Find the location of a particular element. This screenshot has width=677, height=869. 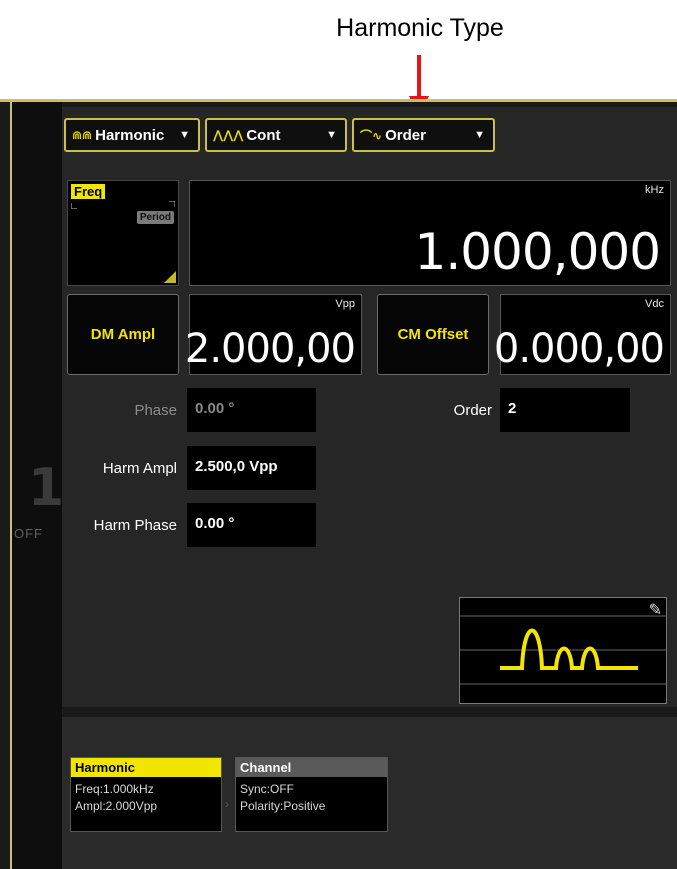

channel-card-sync: Sync:OFF is located at coordinates (267, 789).